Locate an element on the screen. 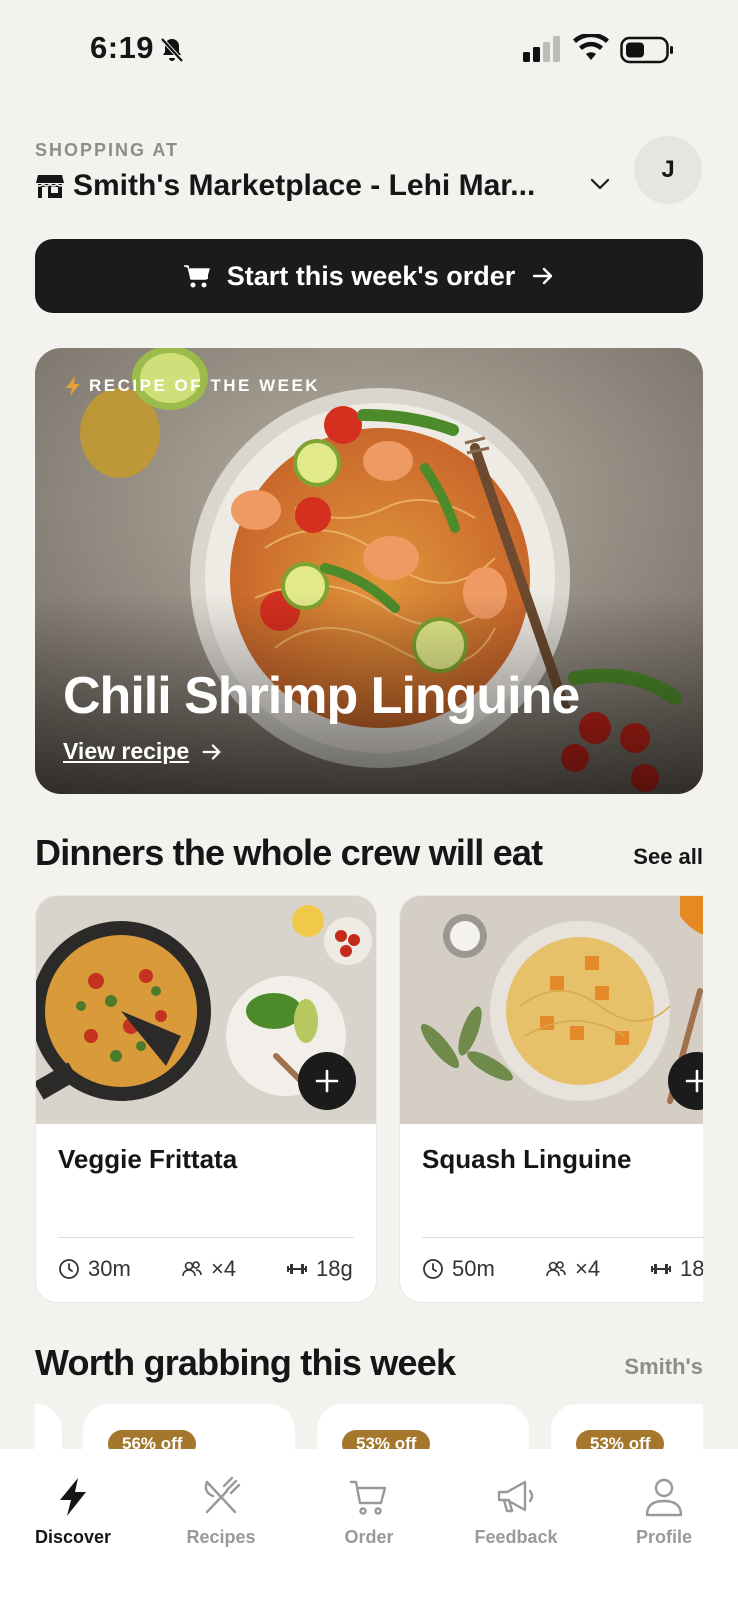 This screenshot has height=1600, width=738. tab-label: Order is located at coordinates (369, 1537).